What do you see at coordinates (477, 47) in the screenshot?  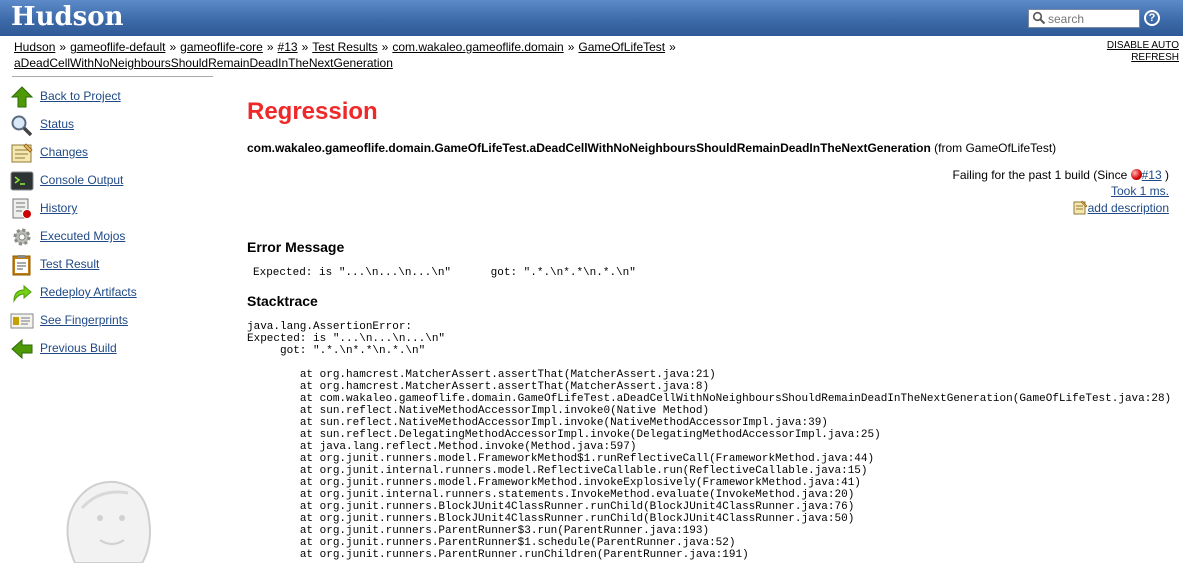 I see `breadcrumb-item: com.wakaleo.gameoflife.domain` at bounding box center [477, 47].